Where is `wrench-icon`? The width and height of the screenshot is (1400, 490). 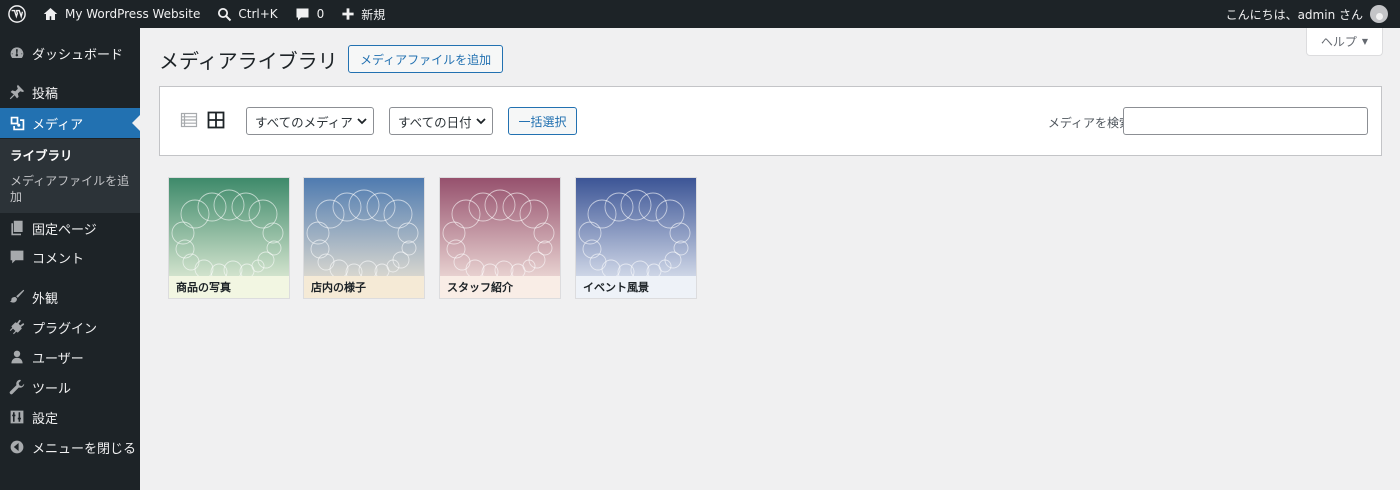
wrench-icon is located at coordinates (17, 387).